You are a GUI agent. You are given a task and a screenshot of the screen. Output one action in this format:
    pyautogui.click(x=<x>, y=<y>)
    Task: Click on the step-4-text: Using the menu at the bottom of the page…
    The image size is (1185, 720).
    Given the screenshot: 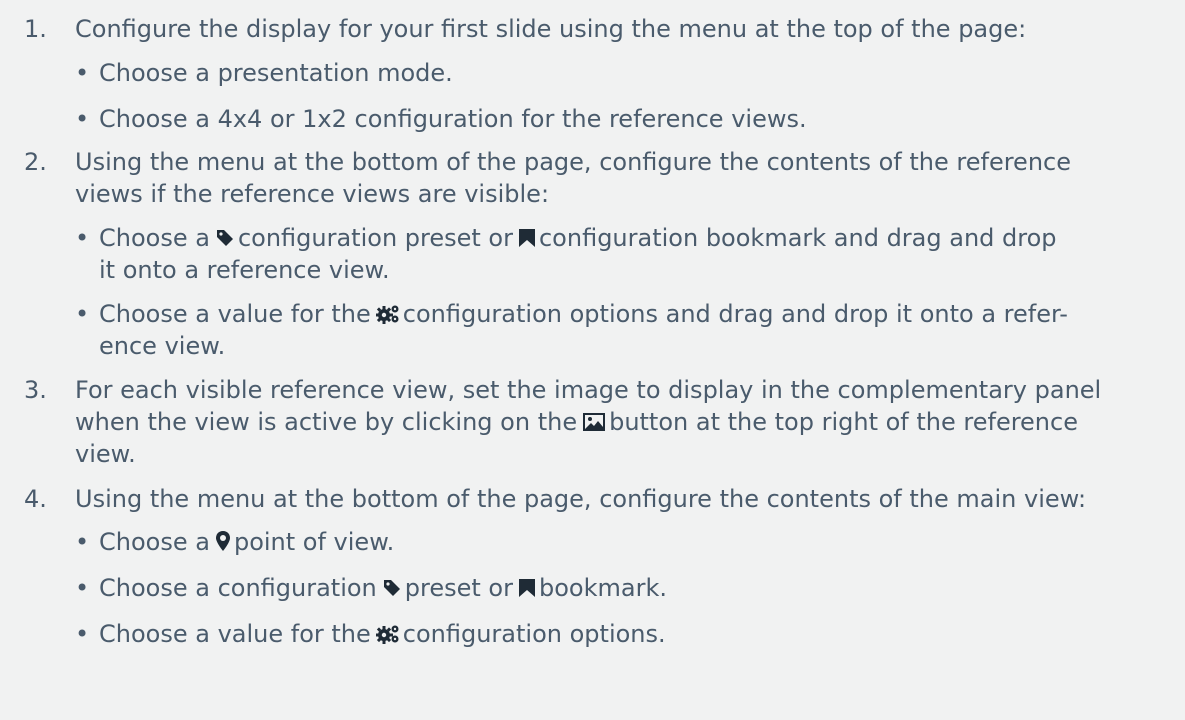 What is the action you would take?
    pyautogui.click(x=581, y=499)
    